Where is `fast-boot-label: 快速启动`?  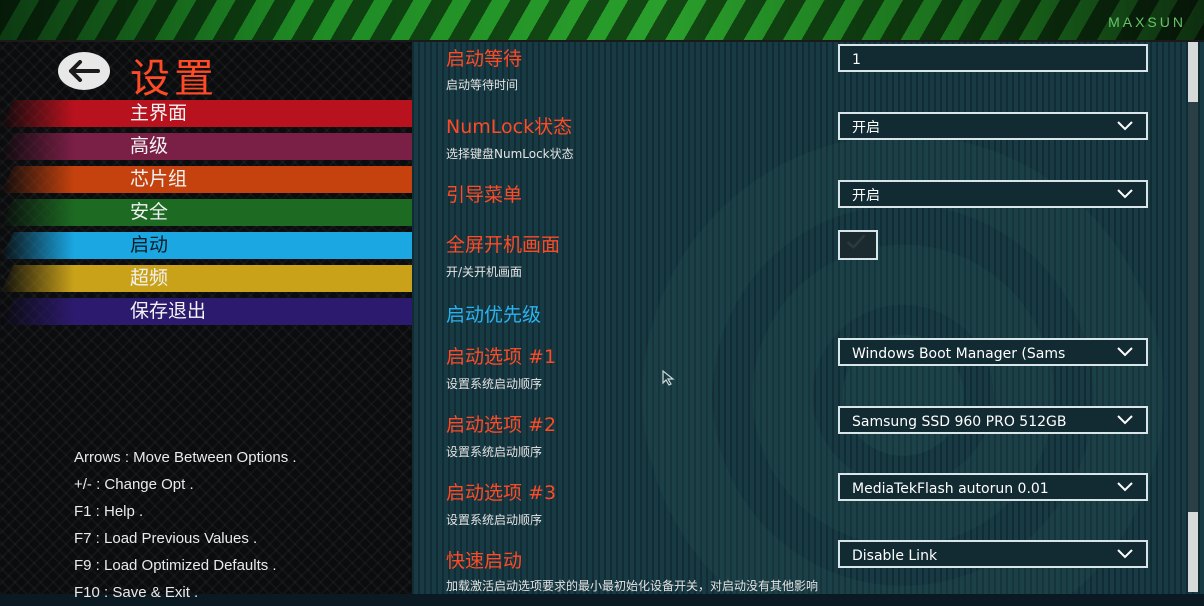
fast-boot-label: 快速启动 is located at coordinates (484, 561).